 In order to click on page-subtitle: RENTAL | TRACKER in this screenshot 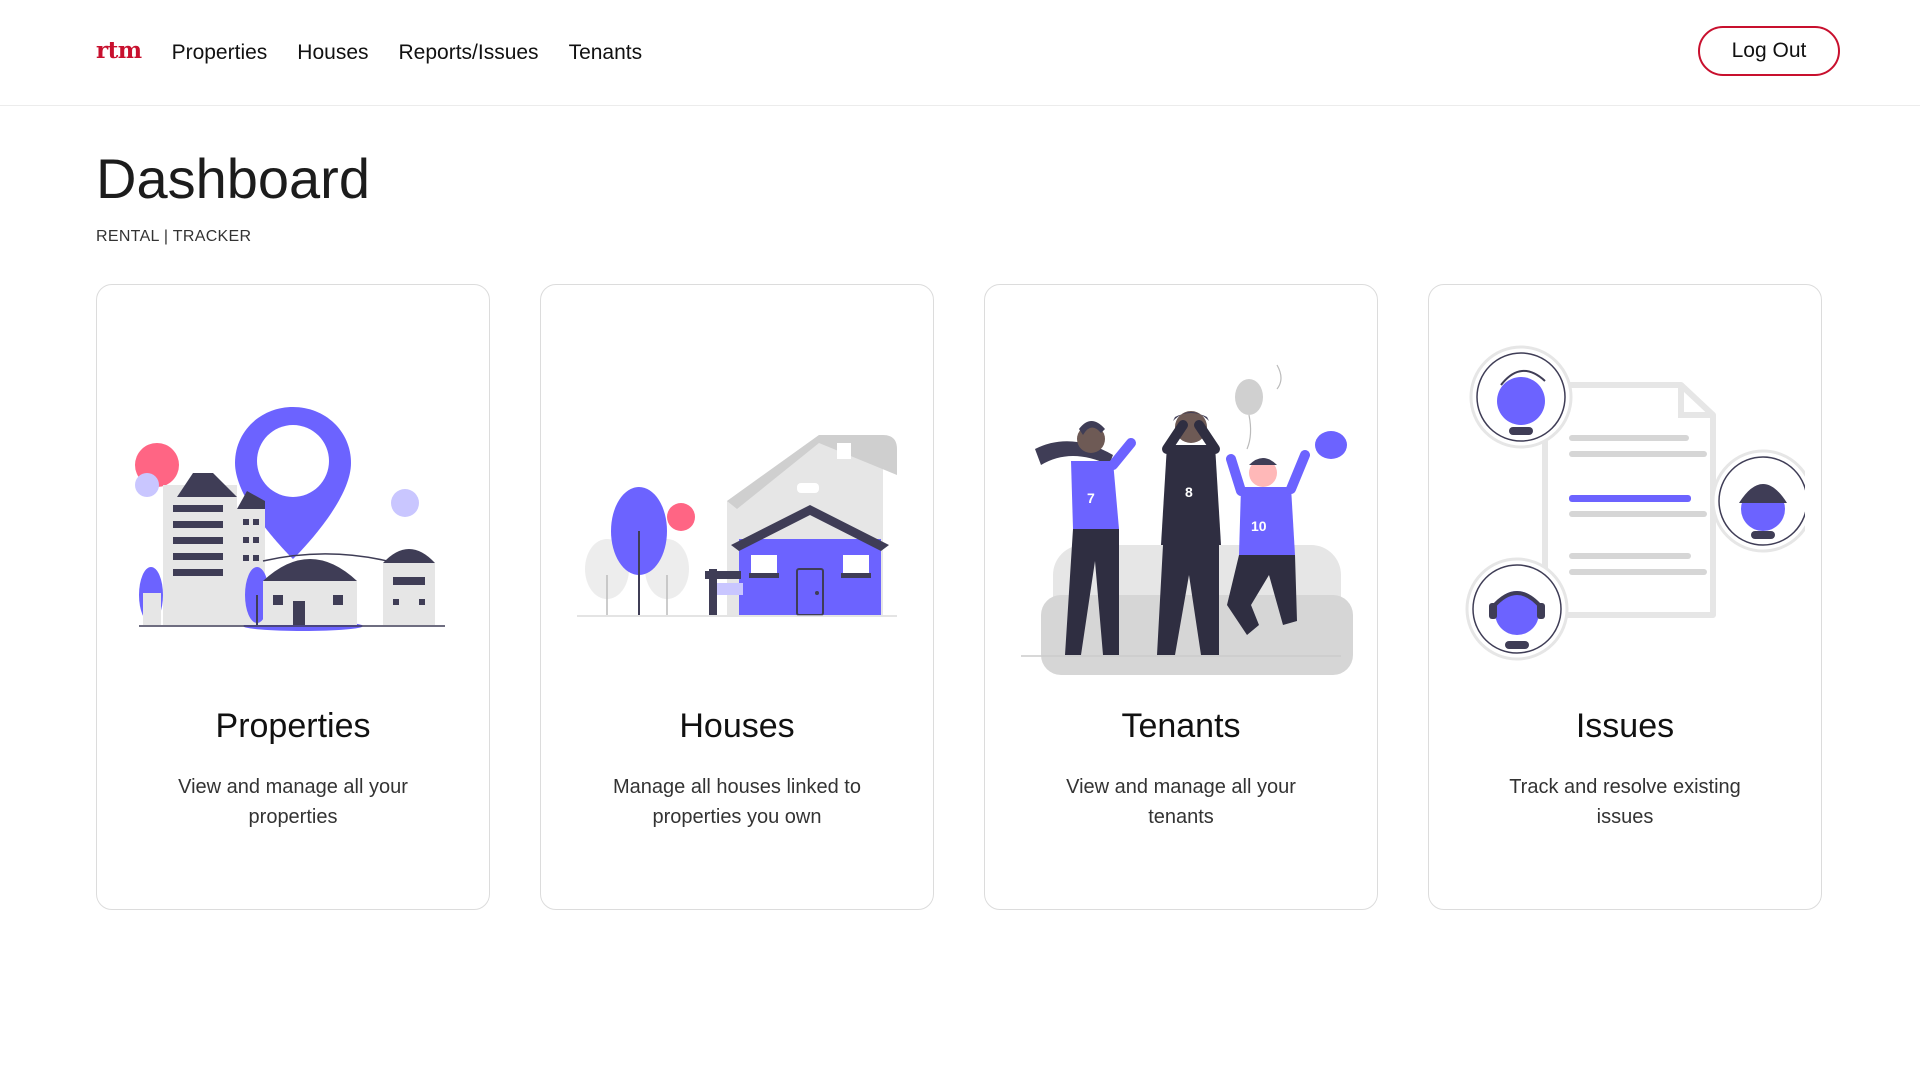, I will do `click(174, 236)`.